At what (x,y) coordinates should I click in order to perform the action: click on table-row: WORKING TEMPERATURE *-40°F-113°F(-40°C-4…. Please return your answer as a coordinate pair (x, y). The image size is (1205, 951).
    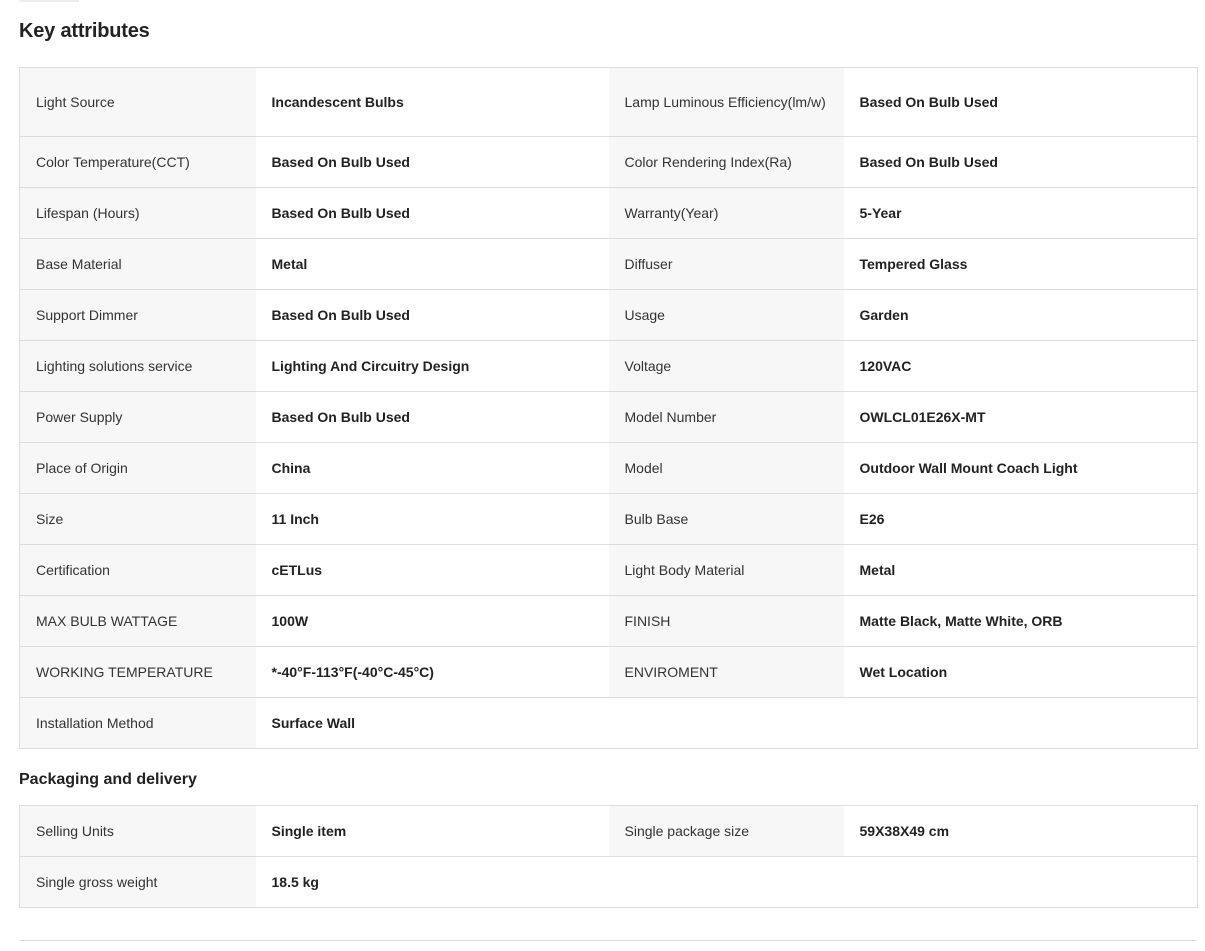
    Looking at the image, I should click on (608, 672).